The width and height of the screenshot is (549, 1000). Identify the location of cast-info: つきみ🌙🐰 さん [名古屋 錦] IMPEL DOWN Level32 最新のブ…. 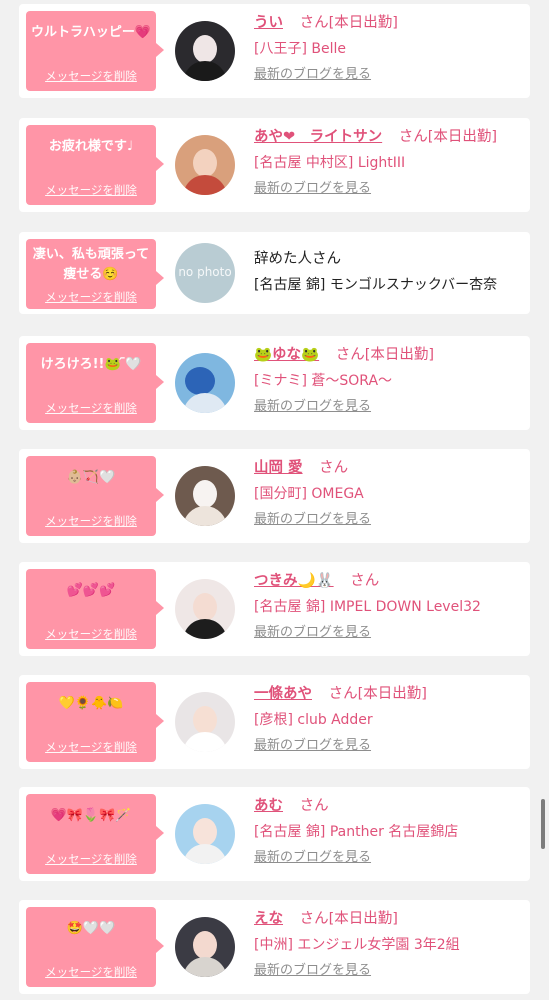
(389, 606).